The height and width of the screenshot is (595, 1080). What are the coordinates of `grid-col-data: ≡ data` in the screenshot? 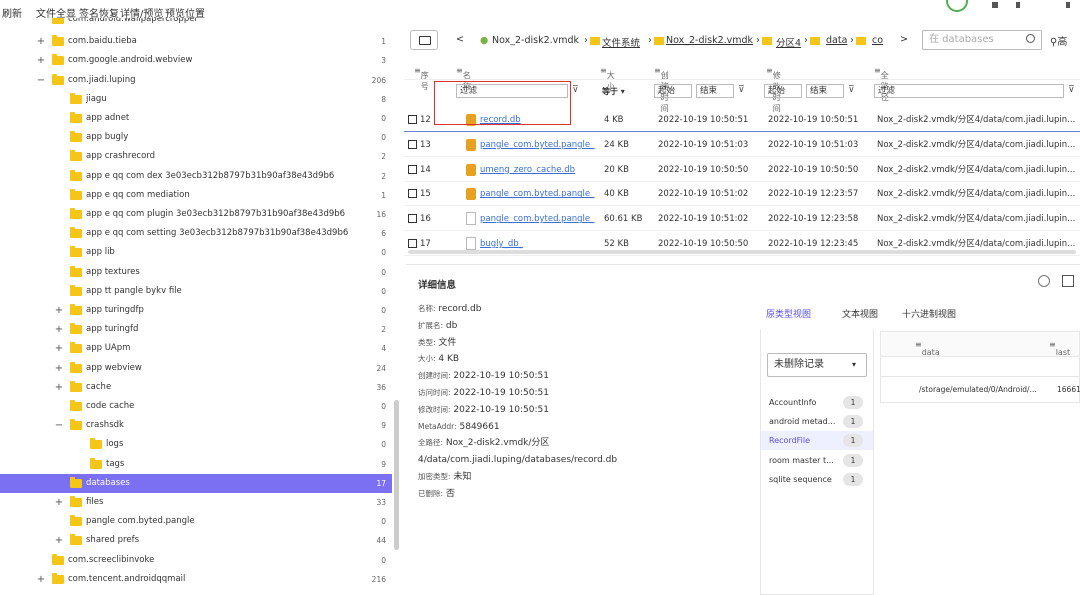 It's located at (927, 348).